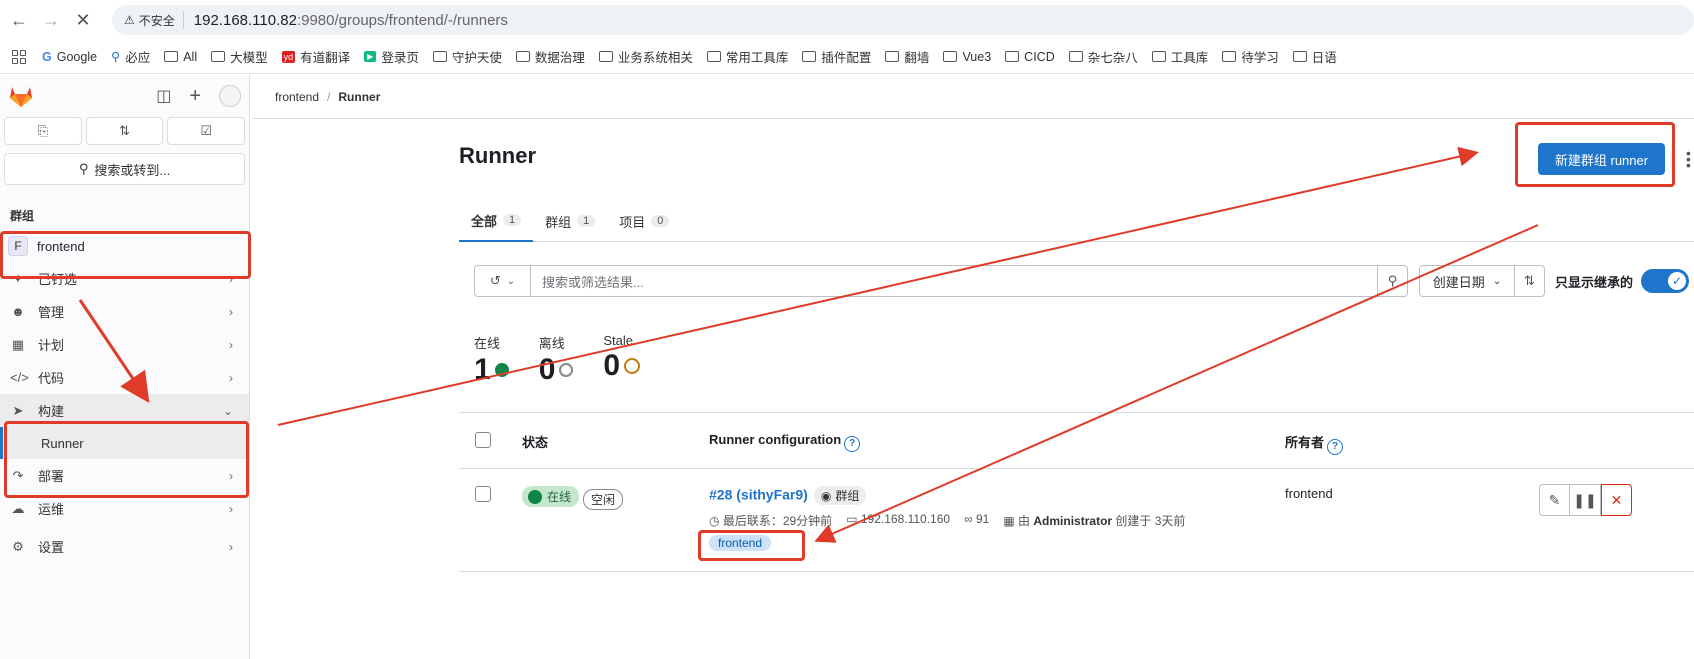 The height and width of the screenshot is (659, 1694). What do you see at coordinates (785, 442) in the screenshot?
I see `col-config: Runner configuration?` at bounding box center [785, 442].